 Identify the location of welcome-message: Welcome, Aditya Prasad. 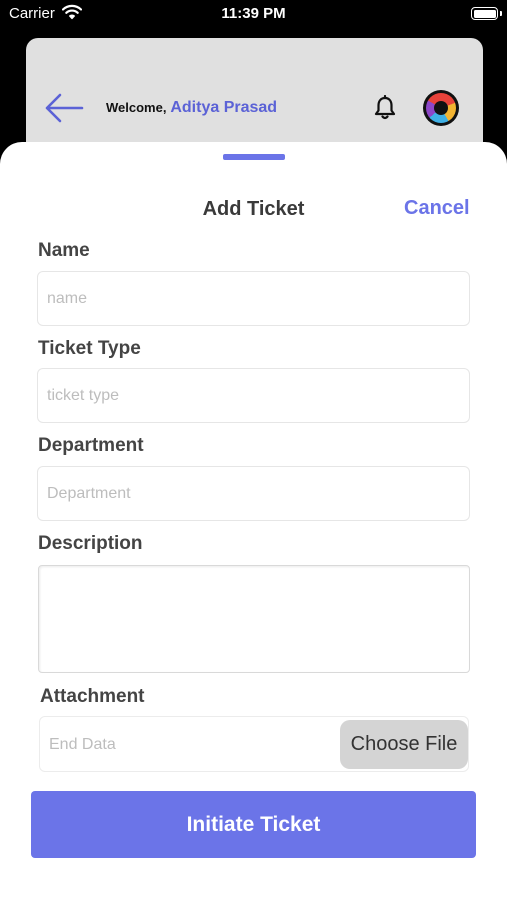
(191, 108).